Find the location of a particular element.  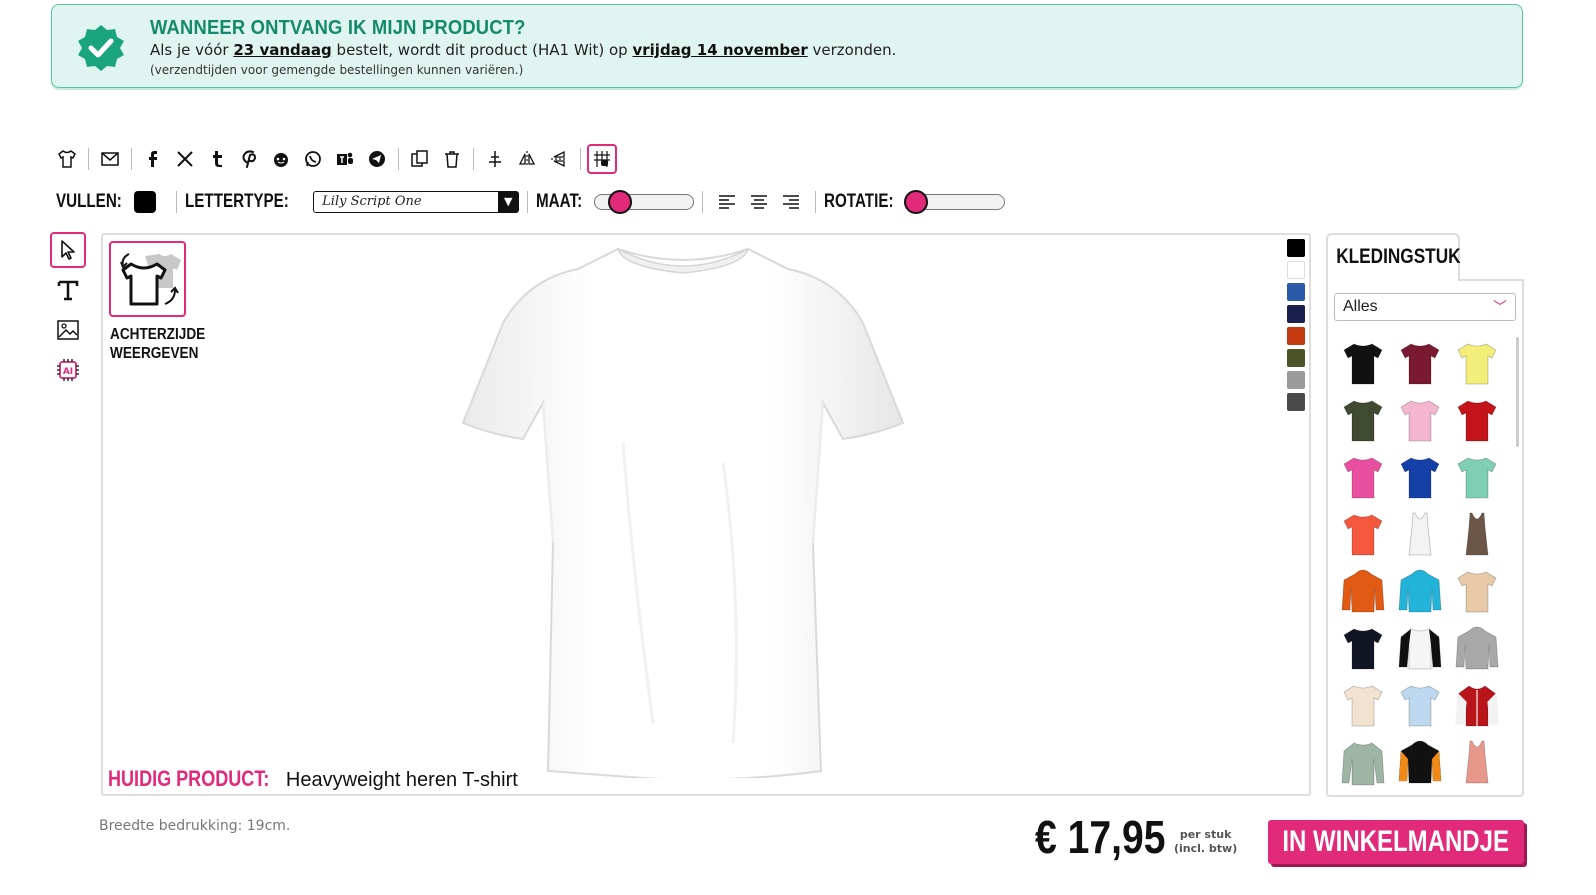

add-to-cart-button: IN WINKELMANDJE is located at coordinates (1396, 842).